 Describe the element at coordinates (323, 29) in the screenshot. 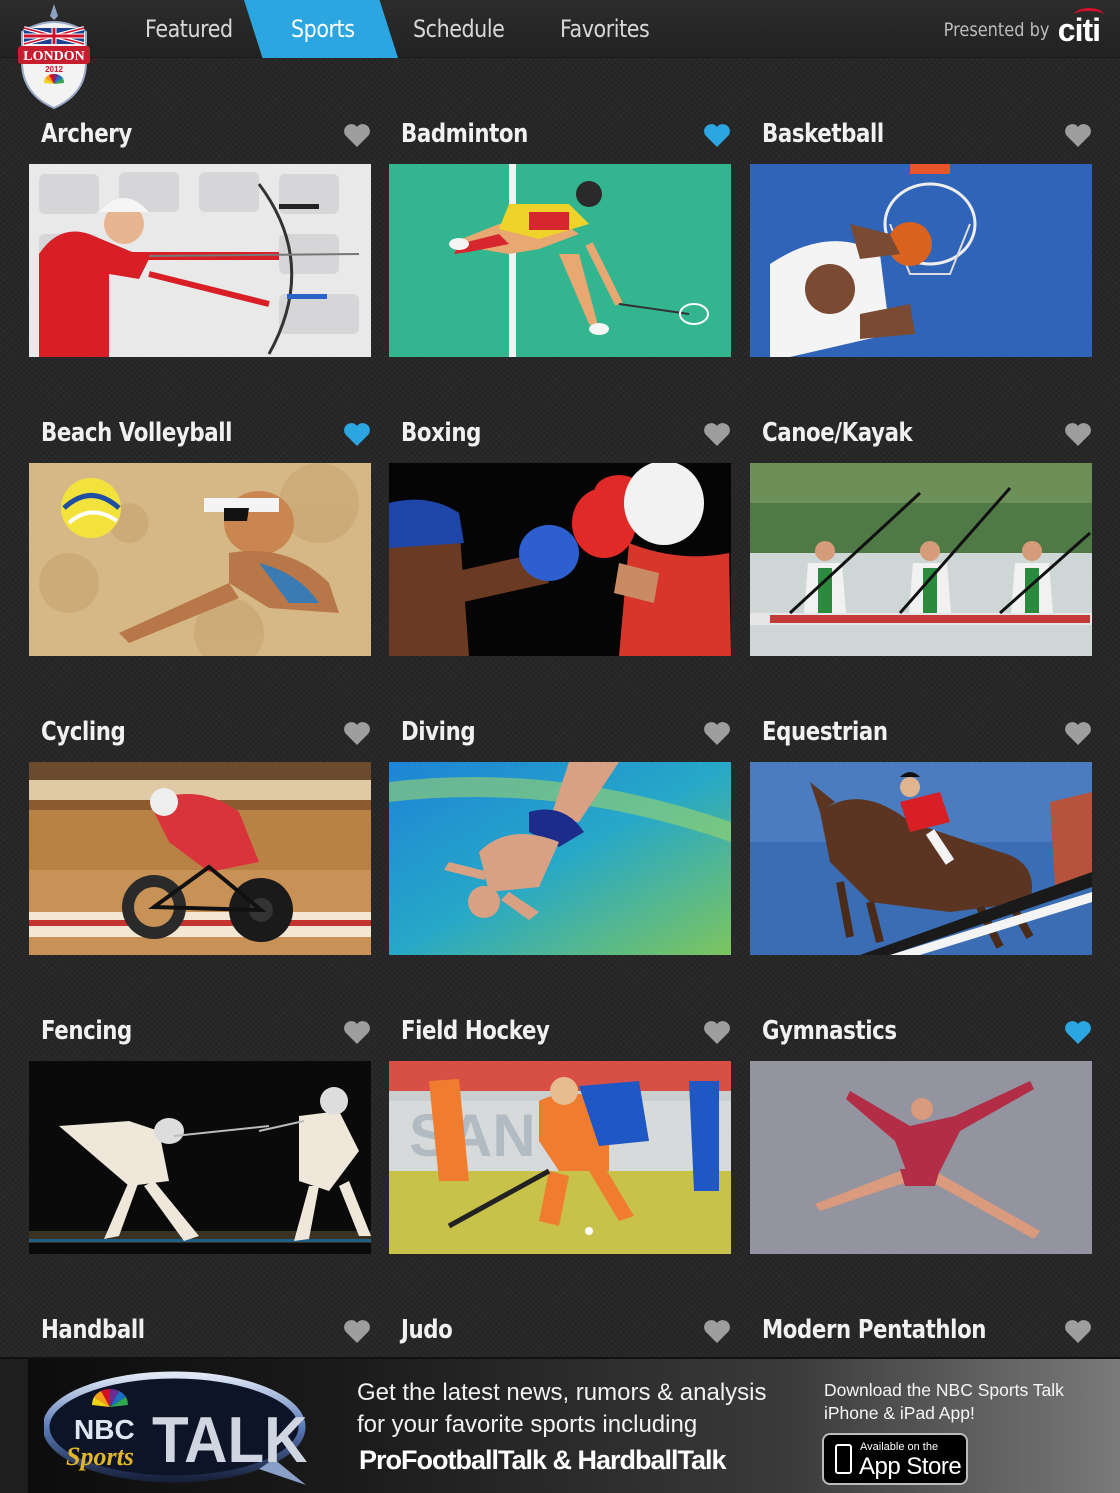

I see `tab-sports: Sports` at that location.